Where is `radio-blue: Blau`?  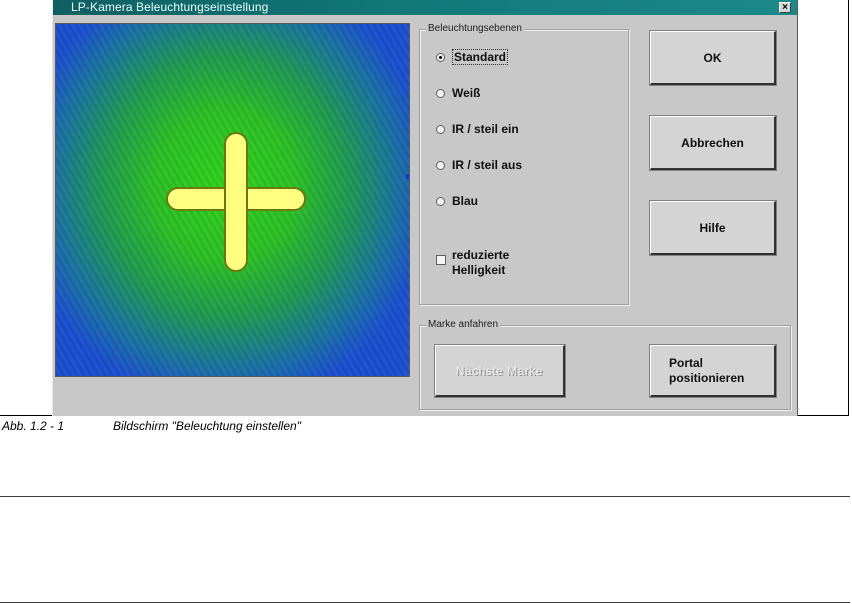 radio-blue: Blau is located at coordinates (457, 201).